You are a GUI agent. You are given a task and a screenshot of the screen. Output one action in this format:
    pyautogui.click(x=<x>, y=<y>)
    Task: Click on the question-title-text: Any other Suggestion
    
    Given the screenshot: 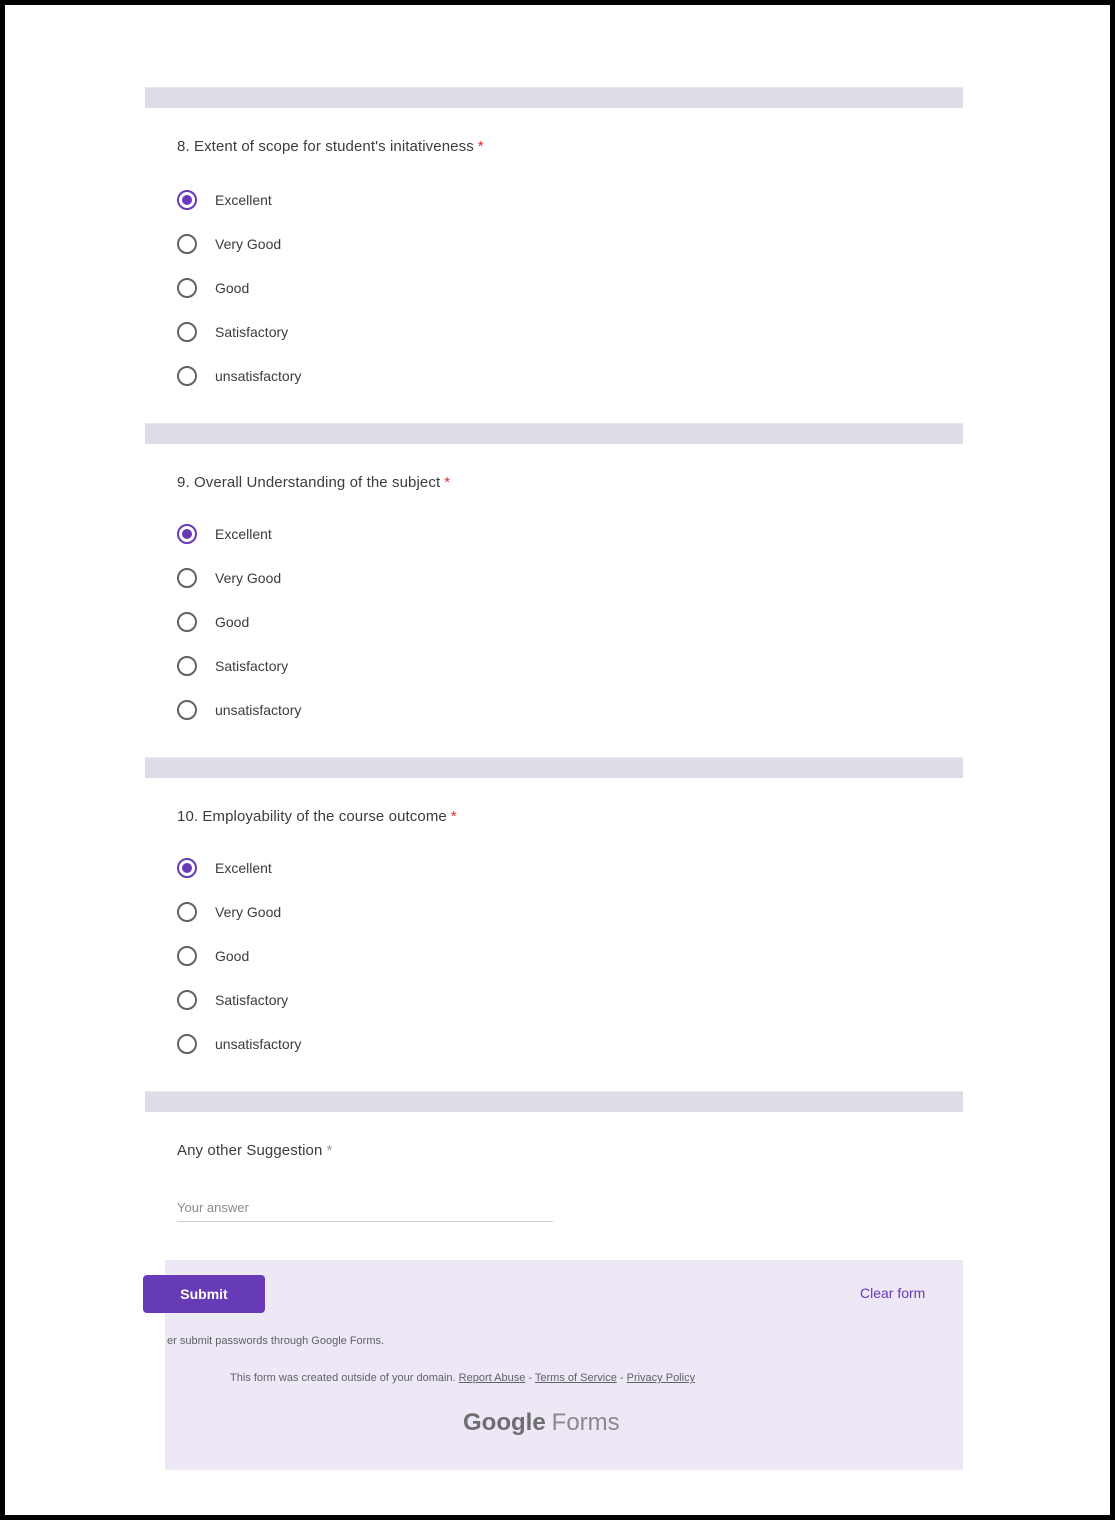 What is the action you would take?
    pyautogui.click(x=250, y=1150)
    